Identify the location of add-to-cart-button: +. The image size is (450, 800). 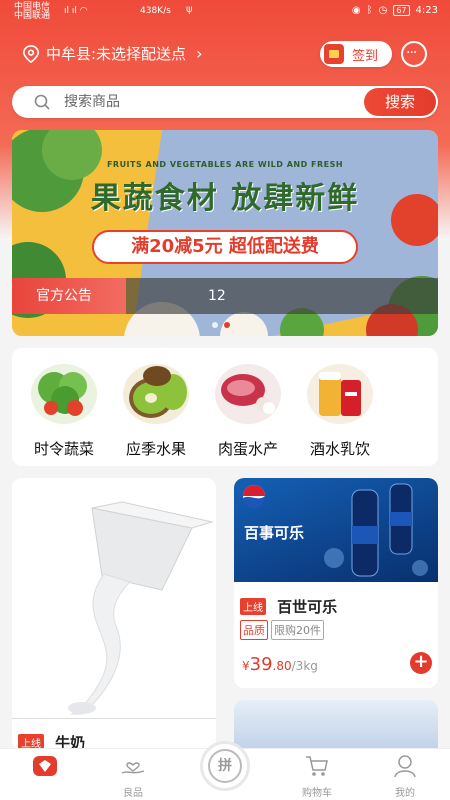
(421, 663).